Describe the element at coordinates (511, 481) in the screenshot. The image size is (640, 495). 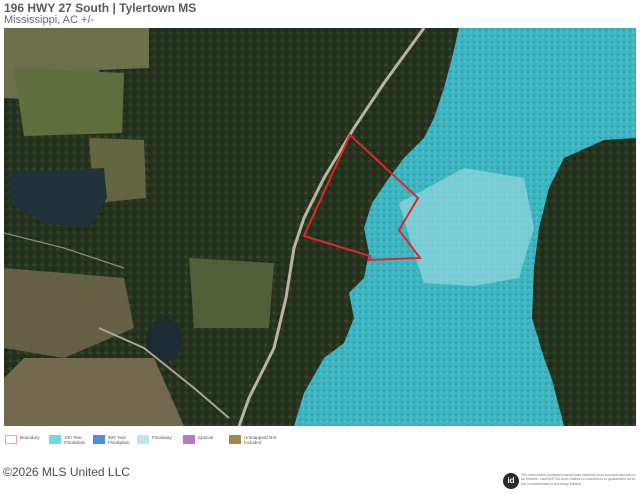
I see `land-id-logo: id` at that location.